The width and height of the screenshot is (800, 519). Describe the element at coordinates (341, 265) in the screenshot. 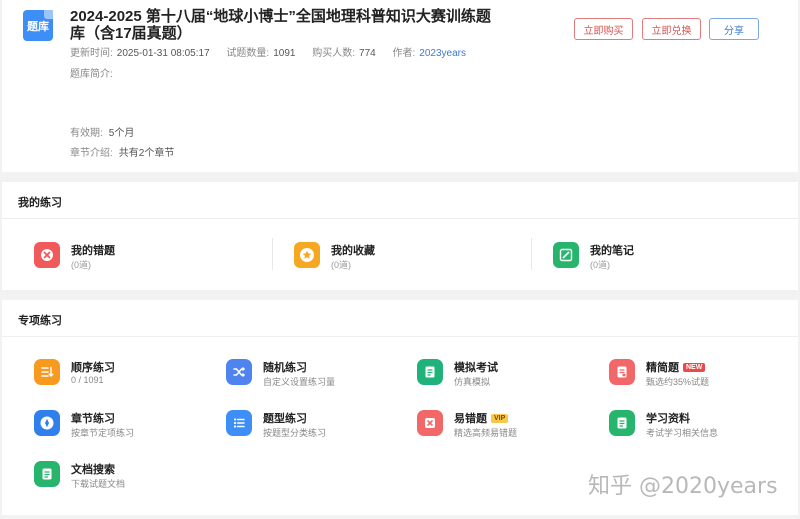

I see `my-favorites-count: (0道)` at that location.